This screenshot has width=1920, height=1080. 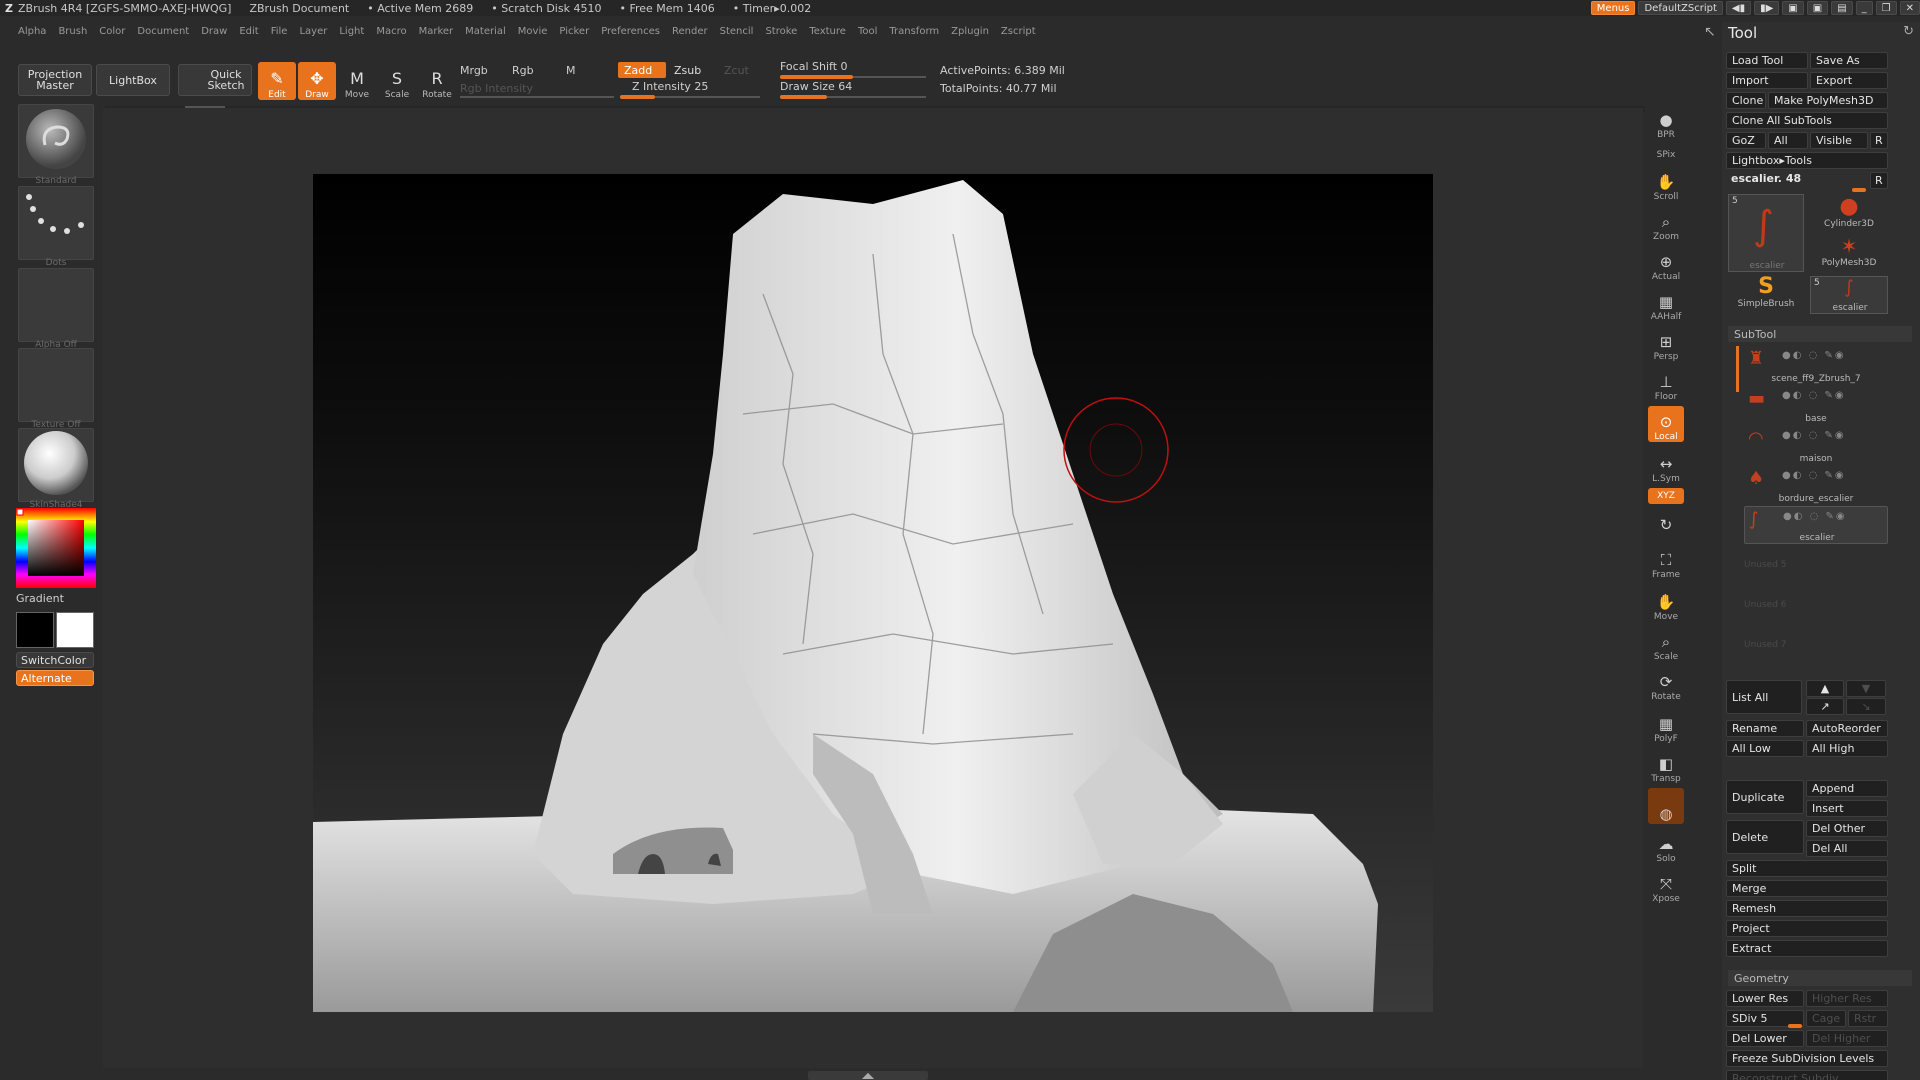 What do you see at coordinates (868, 1075) in the screenshot?
I see `bottom-tray-handle: ◢◣` at bounding box center [868, 1075].